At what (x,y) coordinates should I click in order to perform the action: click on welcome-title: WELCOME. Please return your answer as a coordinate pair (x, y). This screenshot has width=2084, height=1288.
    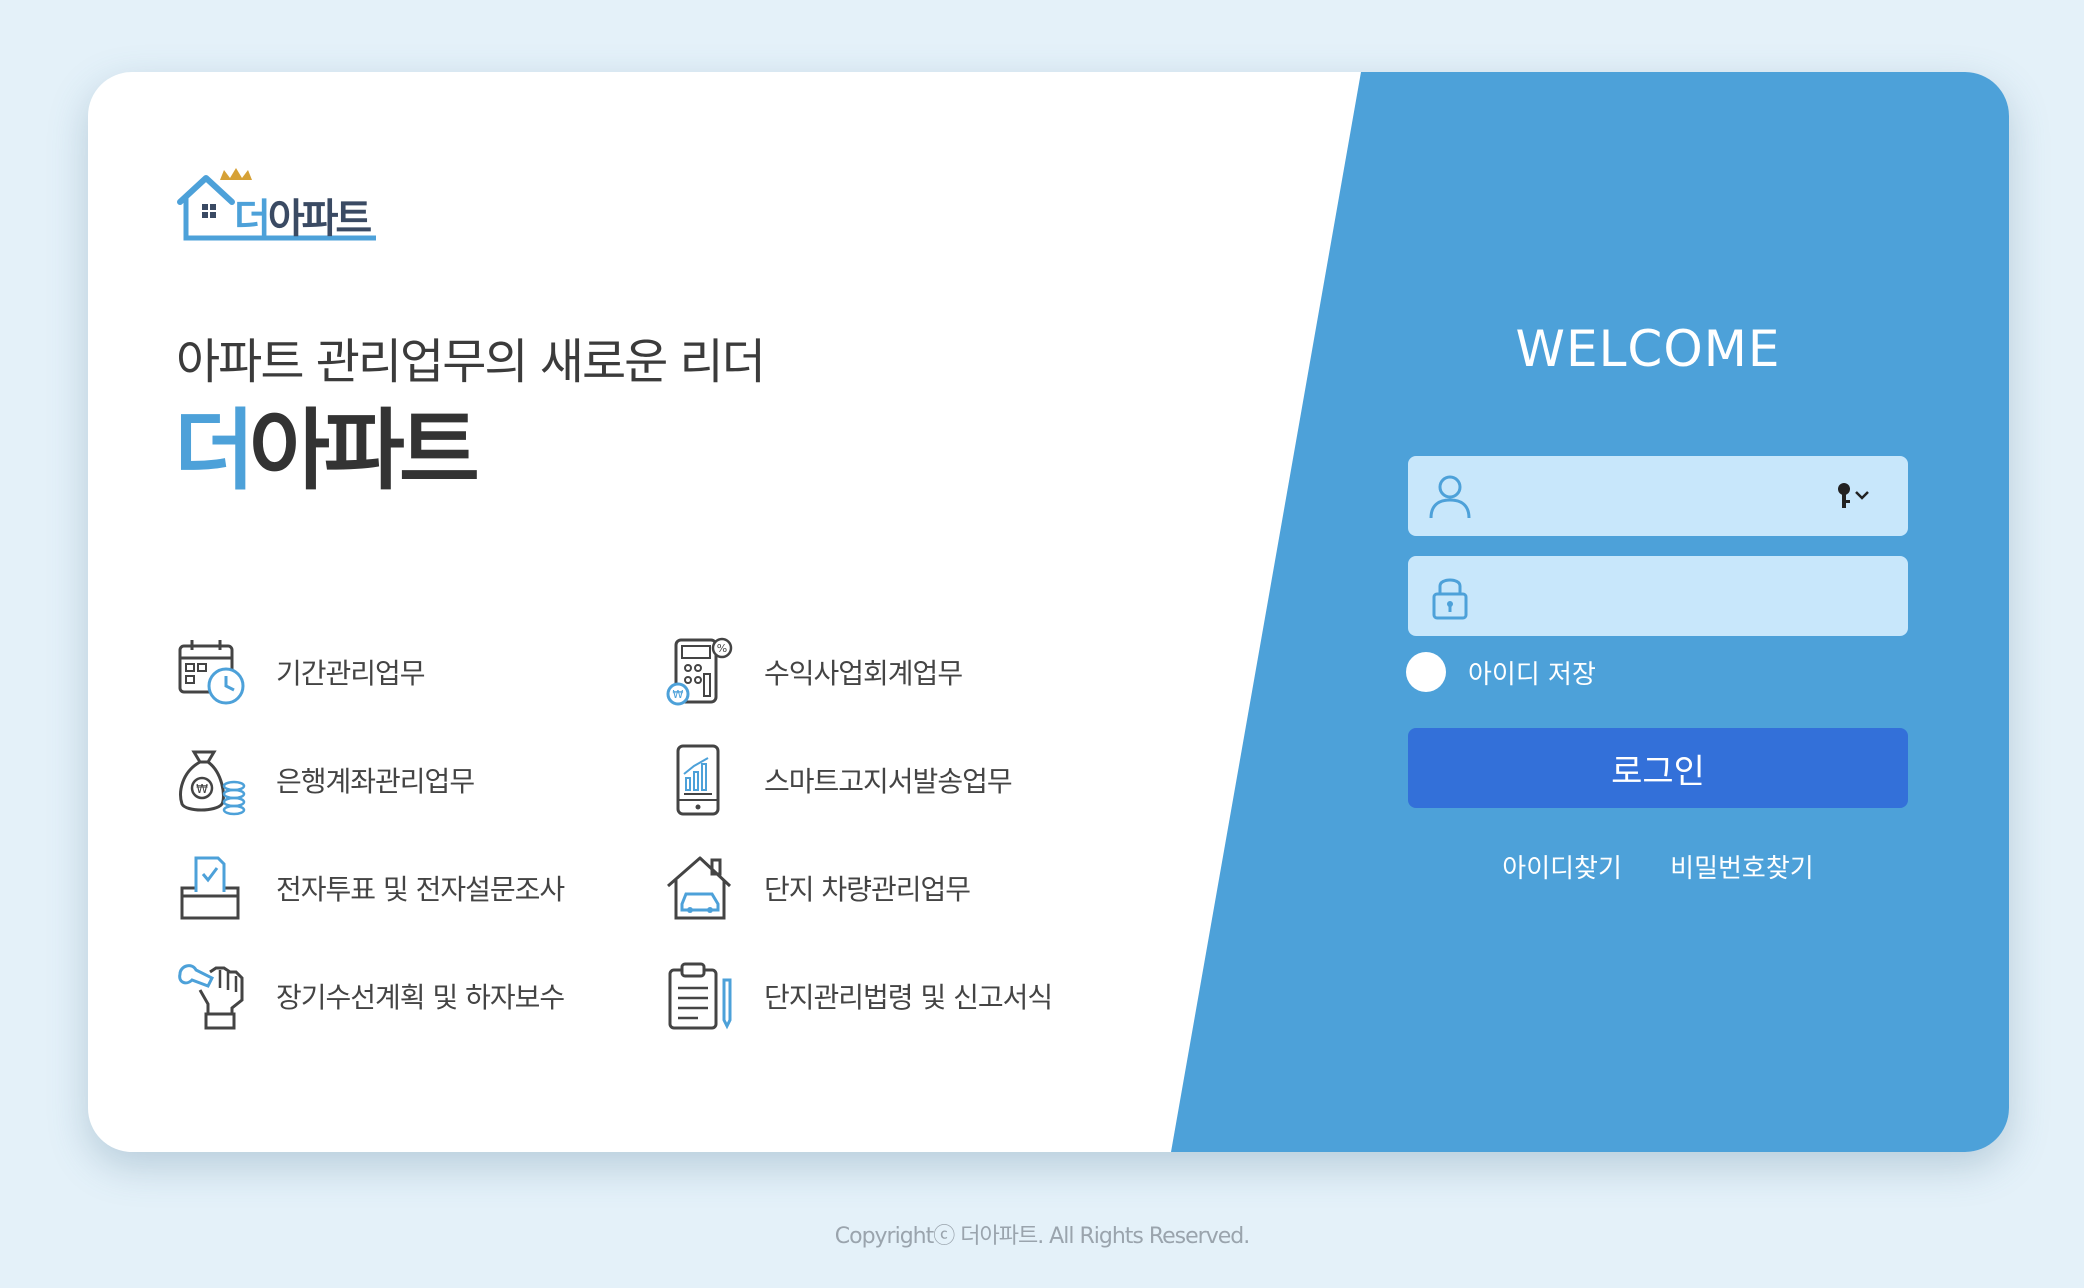
    Looking at the image, I should click on (1648, 349).